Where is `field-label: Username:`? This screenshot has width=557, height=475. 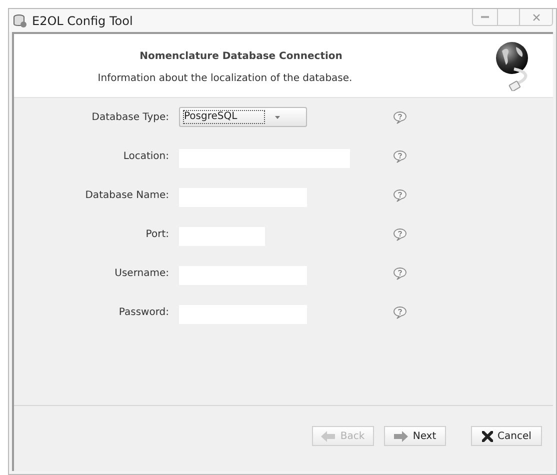 field-label: Username: is located at coordinates (141, 273).